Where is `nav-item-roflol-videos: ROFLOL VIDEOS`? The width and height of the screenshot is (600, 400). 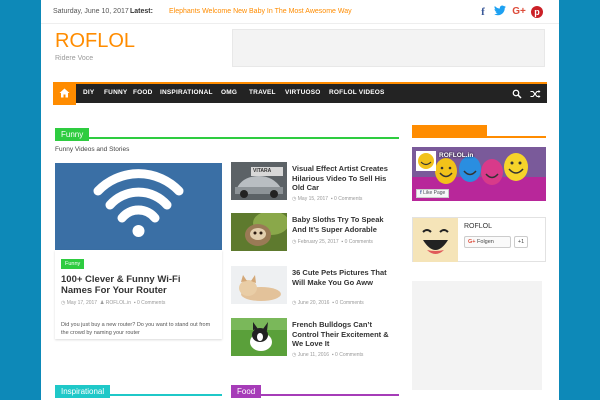 nav-item-roflol-videos: ROFLOL VIDEOS is located at coordinates (357, 92).